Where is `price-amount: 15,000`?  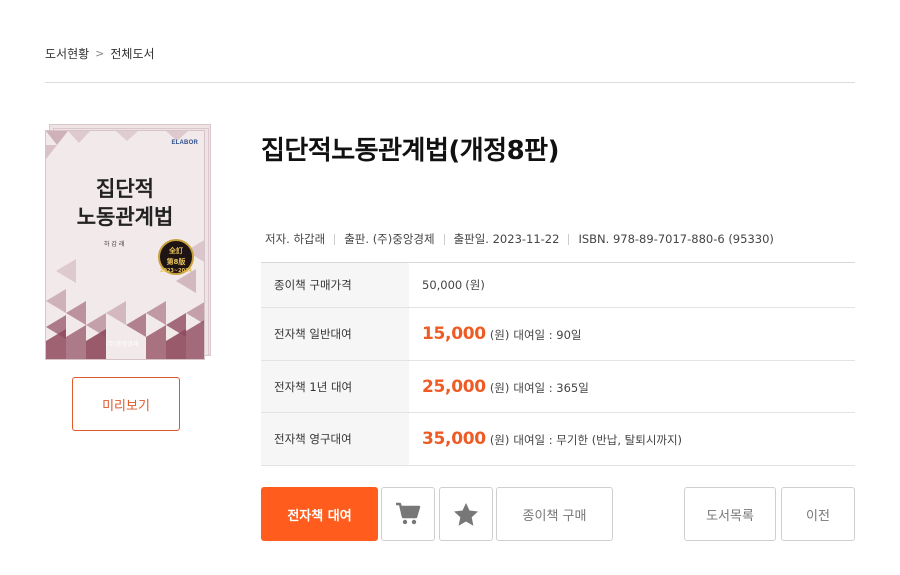
price-amount: 15,000 is located at coordinates (454, 334).